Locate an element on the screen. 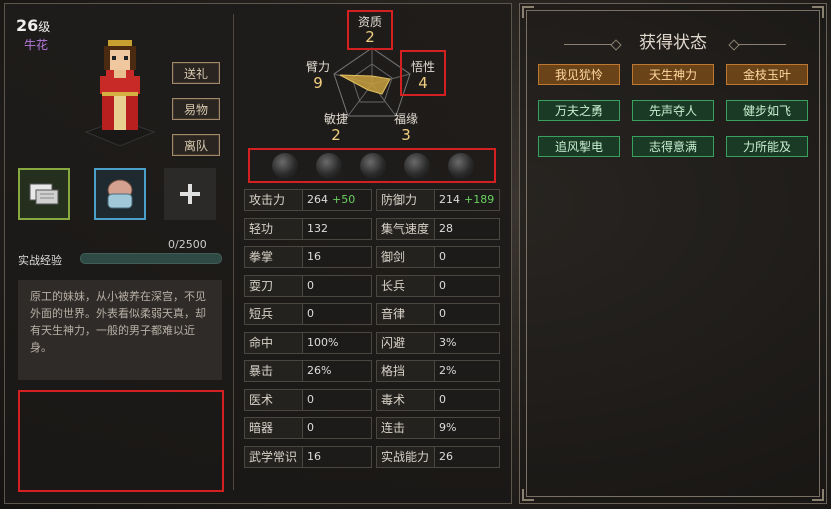  stat-row: 闪避 3% is located at coordinates (438, 342).